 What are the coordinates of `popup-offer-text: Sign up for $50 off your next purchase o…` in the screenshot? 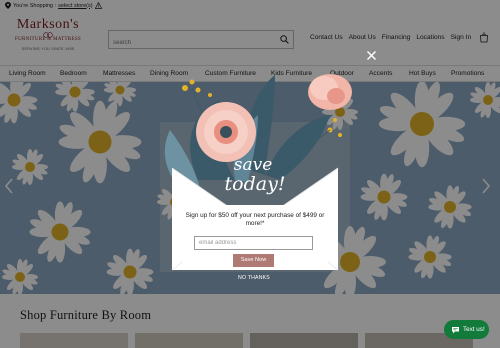 It's located at (255, 219).